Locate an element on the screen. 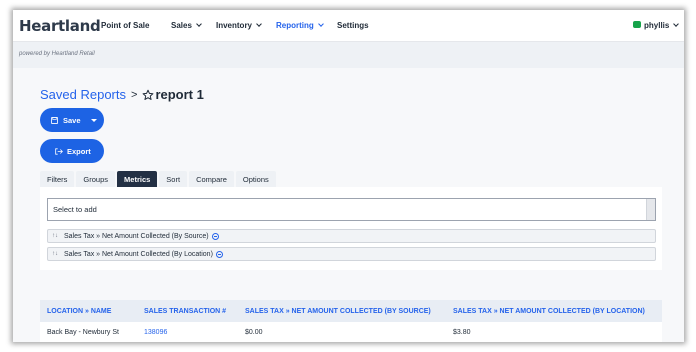 This screenshot has height=352, width=696. select-scrollbar is located at coordinates (650, 209).